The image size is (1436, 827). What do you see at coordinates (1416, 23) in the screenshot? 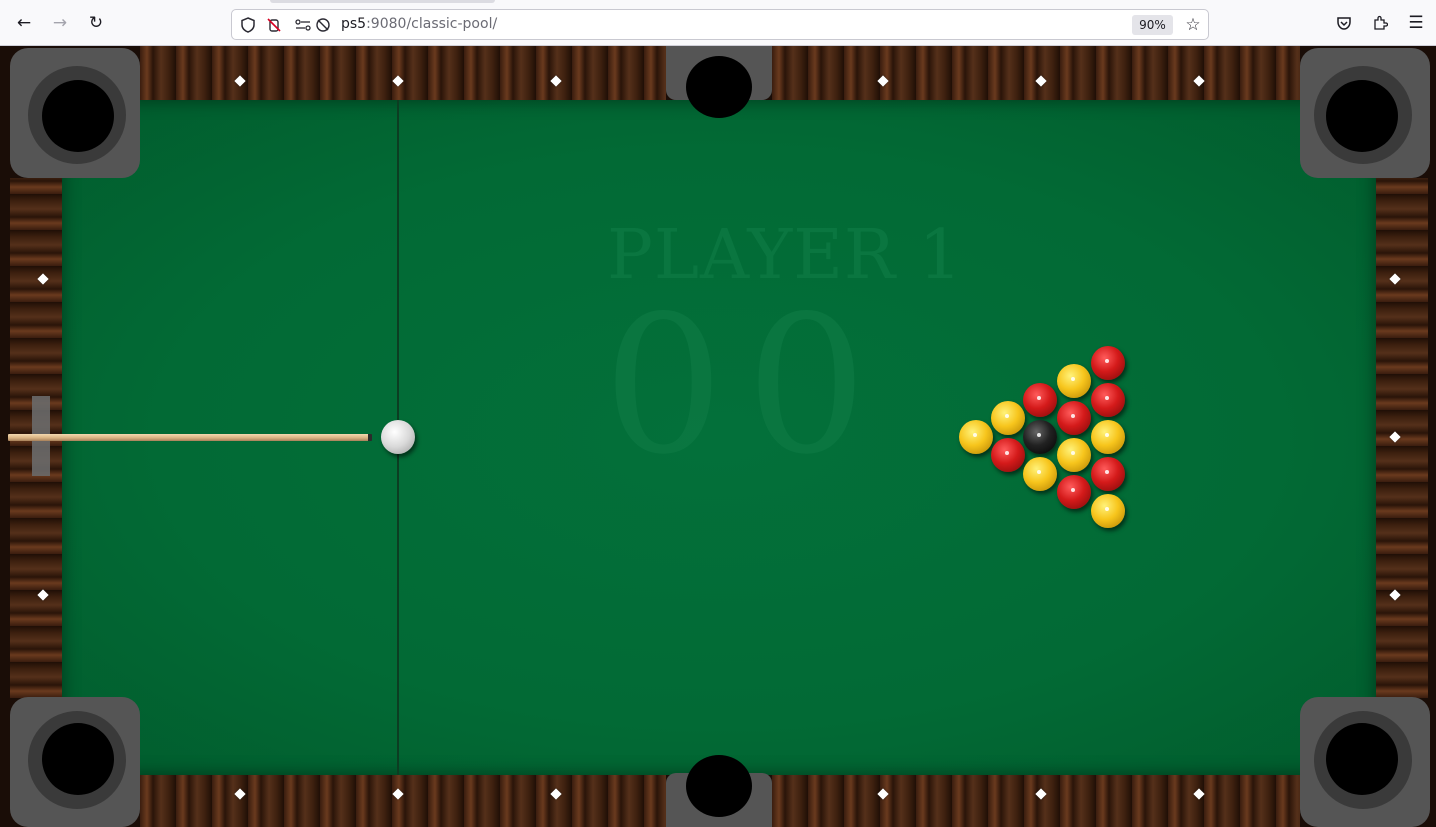
I see `menu-icon: ☰` at bounding box center [1416, 23].